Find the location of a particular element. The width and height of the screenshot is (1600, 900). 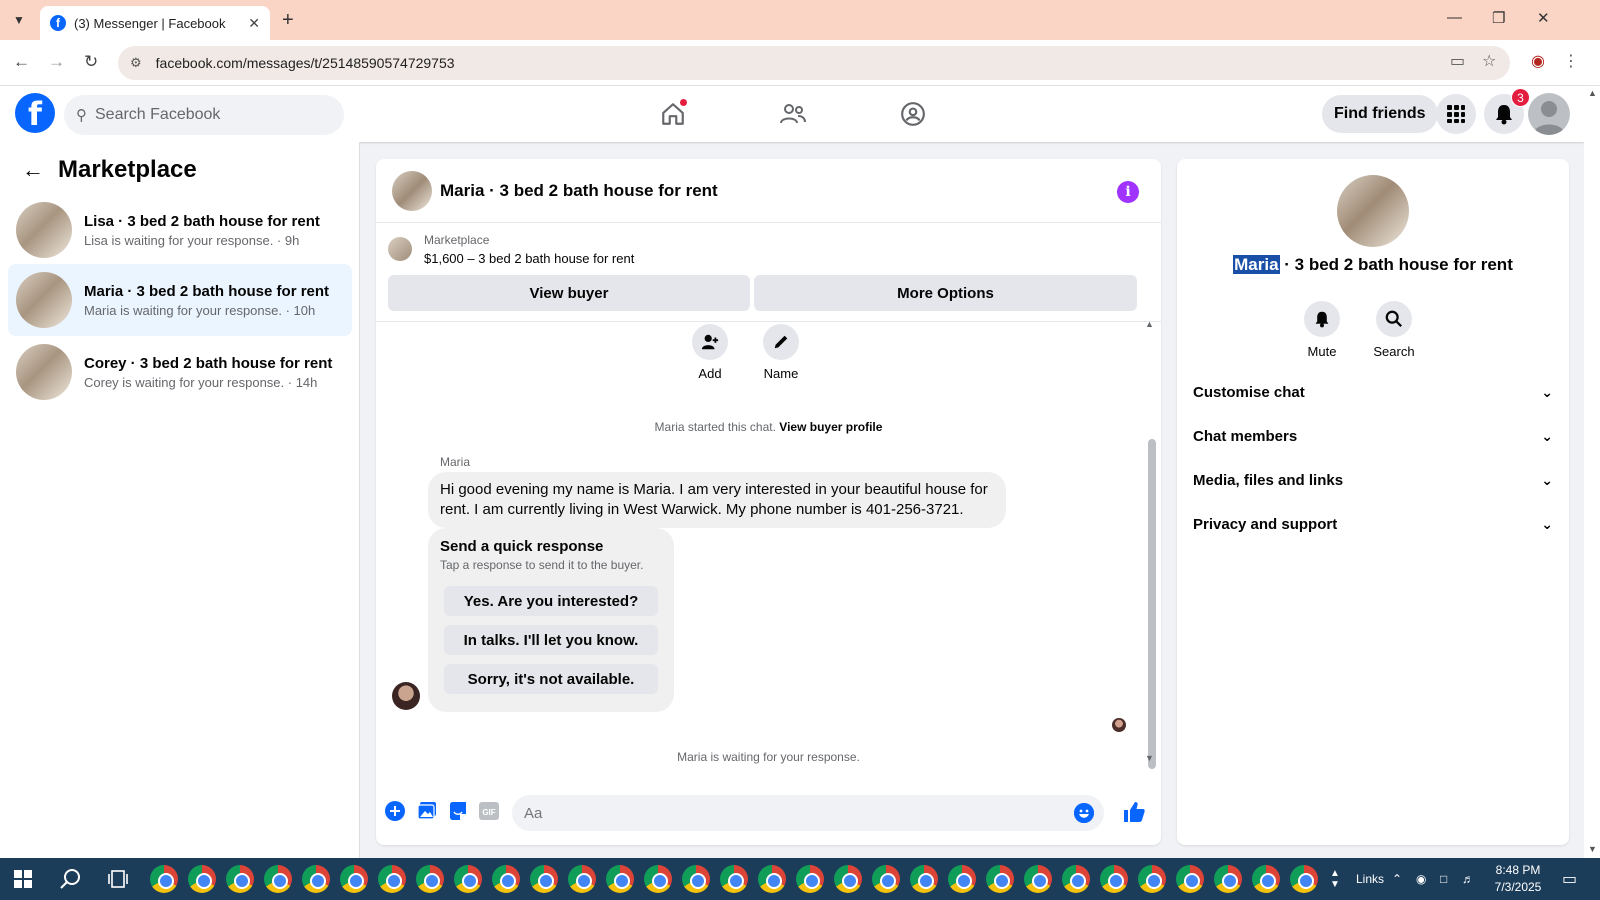

clock: 8:48 PM 7/3/2025 is located at coordinates (1518, 879).